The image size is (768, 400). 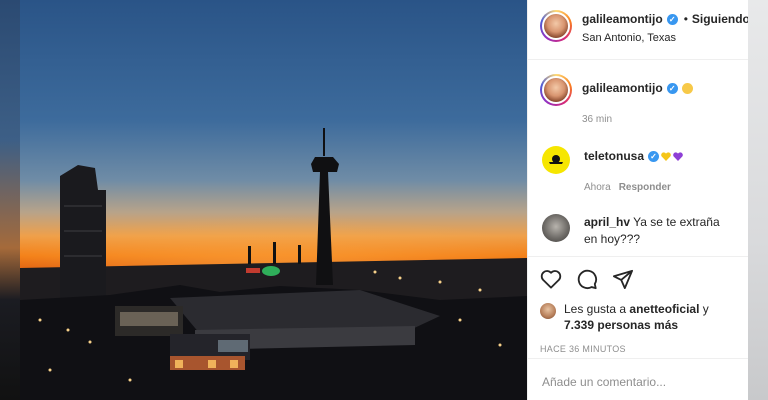 What do you see at coordinates (595, 309) in the screenshot?
I see `likes-prefix: Les gusta a` at bounding box center [595, 309].